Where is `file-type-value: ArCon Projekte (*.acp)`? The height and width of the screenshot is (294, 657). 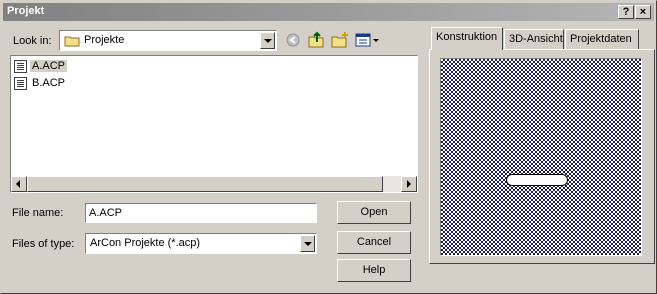 file-type-value: ArCon Projekte (*.acp) is located at coordinates (145, 243).